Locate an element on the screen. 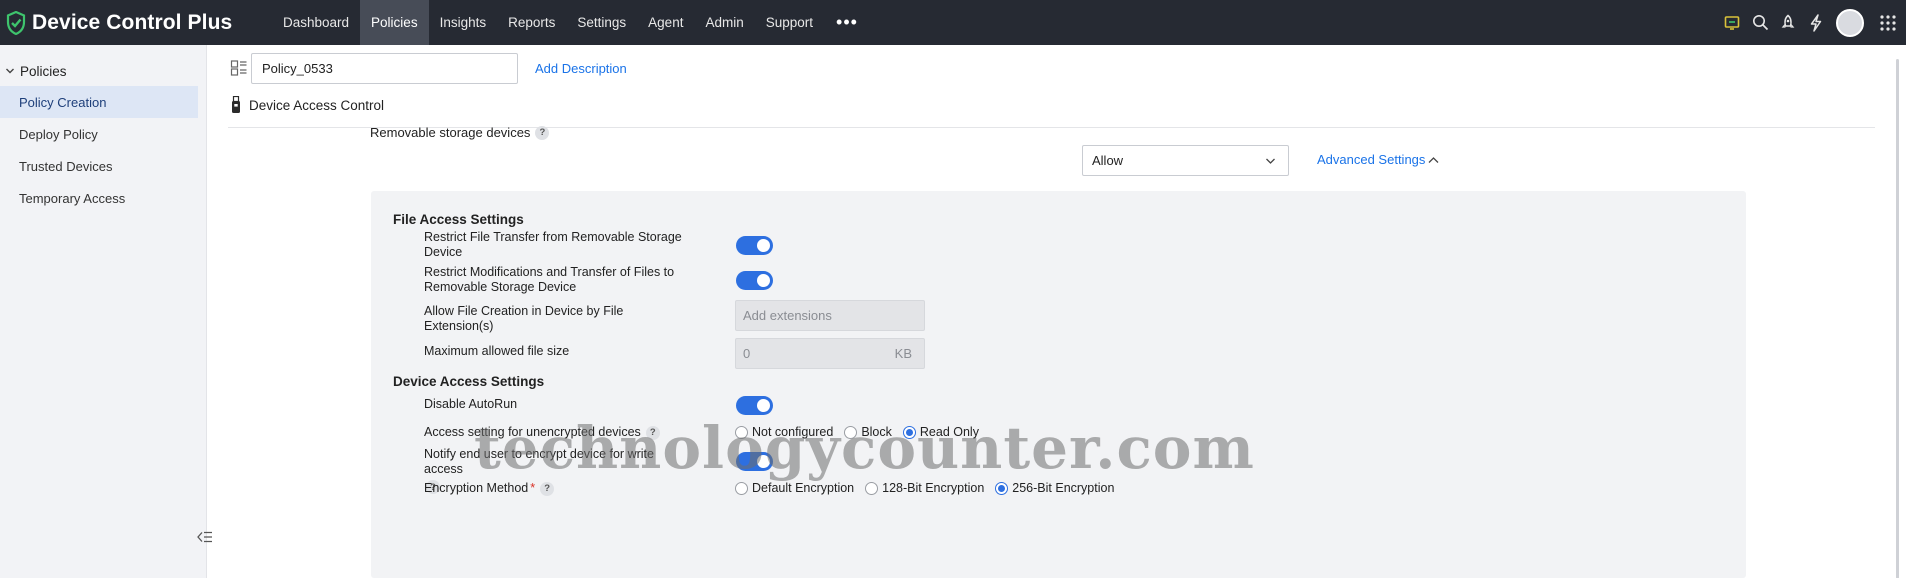  add-description-link: Add Description is located at coordinates (581, 68).